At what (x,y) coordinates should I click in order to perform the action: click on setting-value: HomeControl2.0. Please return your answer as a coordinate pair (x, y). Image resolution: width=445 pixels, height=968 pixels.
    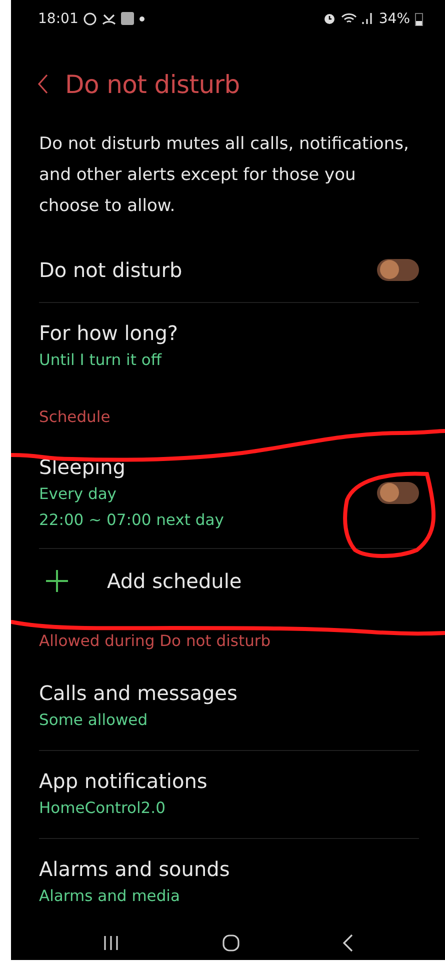
    Looking at the image, I should click on (102, 809).